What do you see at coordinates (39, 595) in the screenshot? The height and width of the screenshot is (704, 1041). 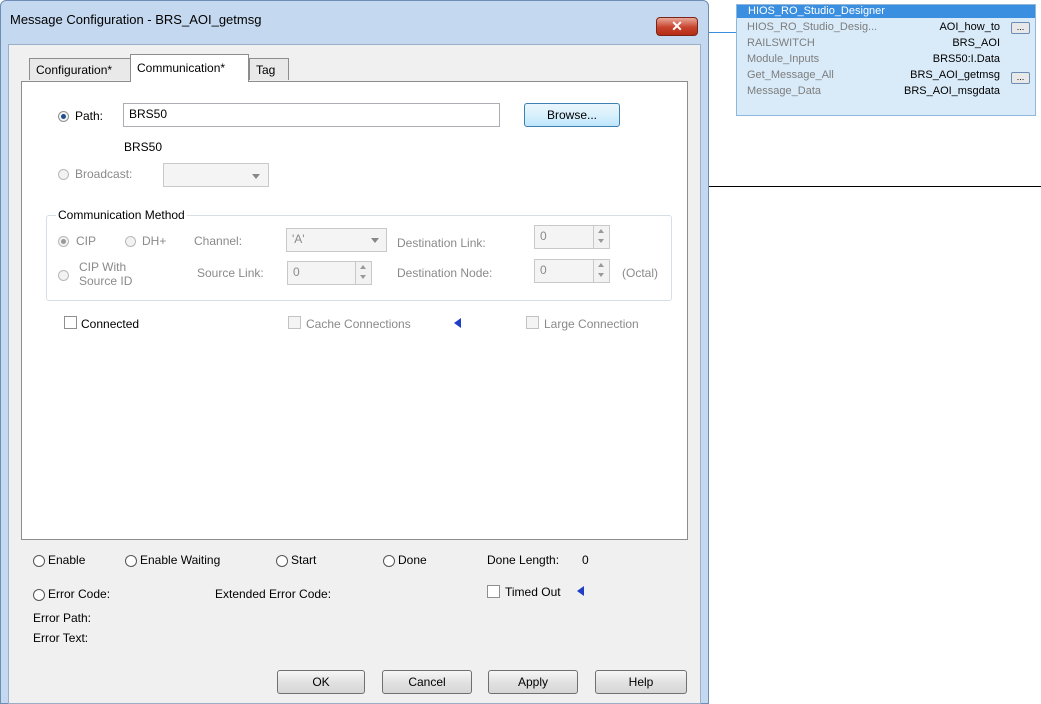 I see `error-code-indicator` at bounding box center [39, 595].